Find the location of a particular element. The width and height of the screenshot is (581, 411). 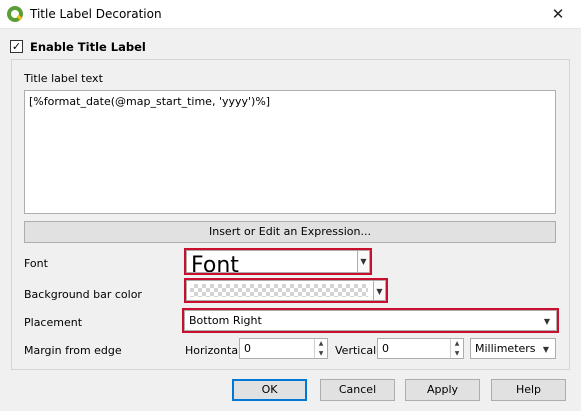

horizontal-margin-value: 0 is located at coordinates (247, 348).